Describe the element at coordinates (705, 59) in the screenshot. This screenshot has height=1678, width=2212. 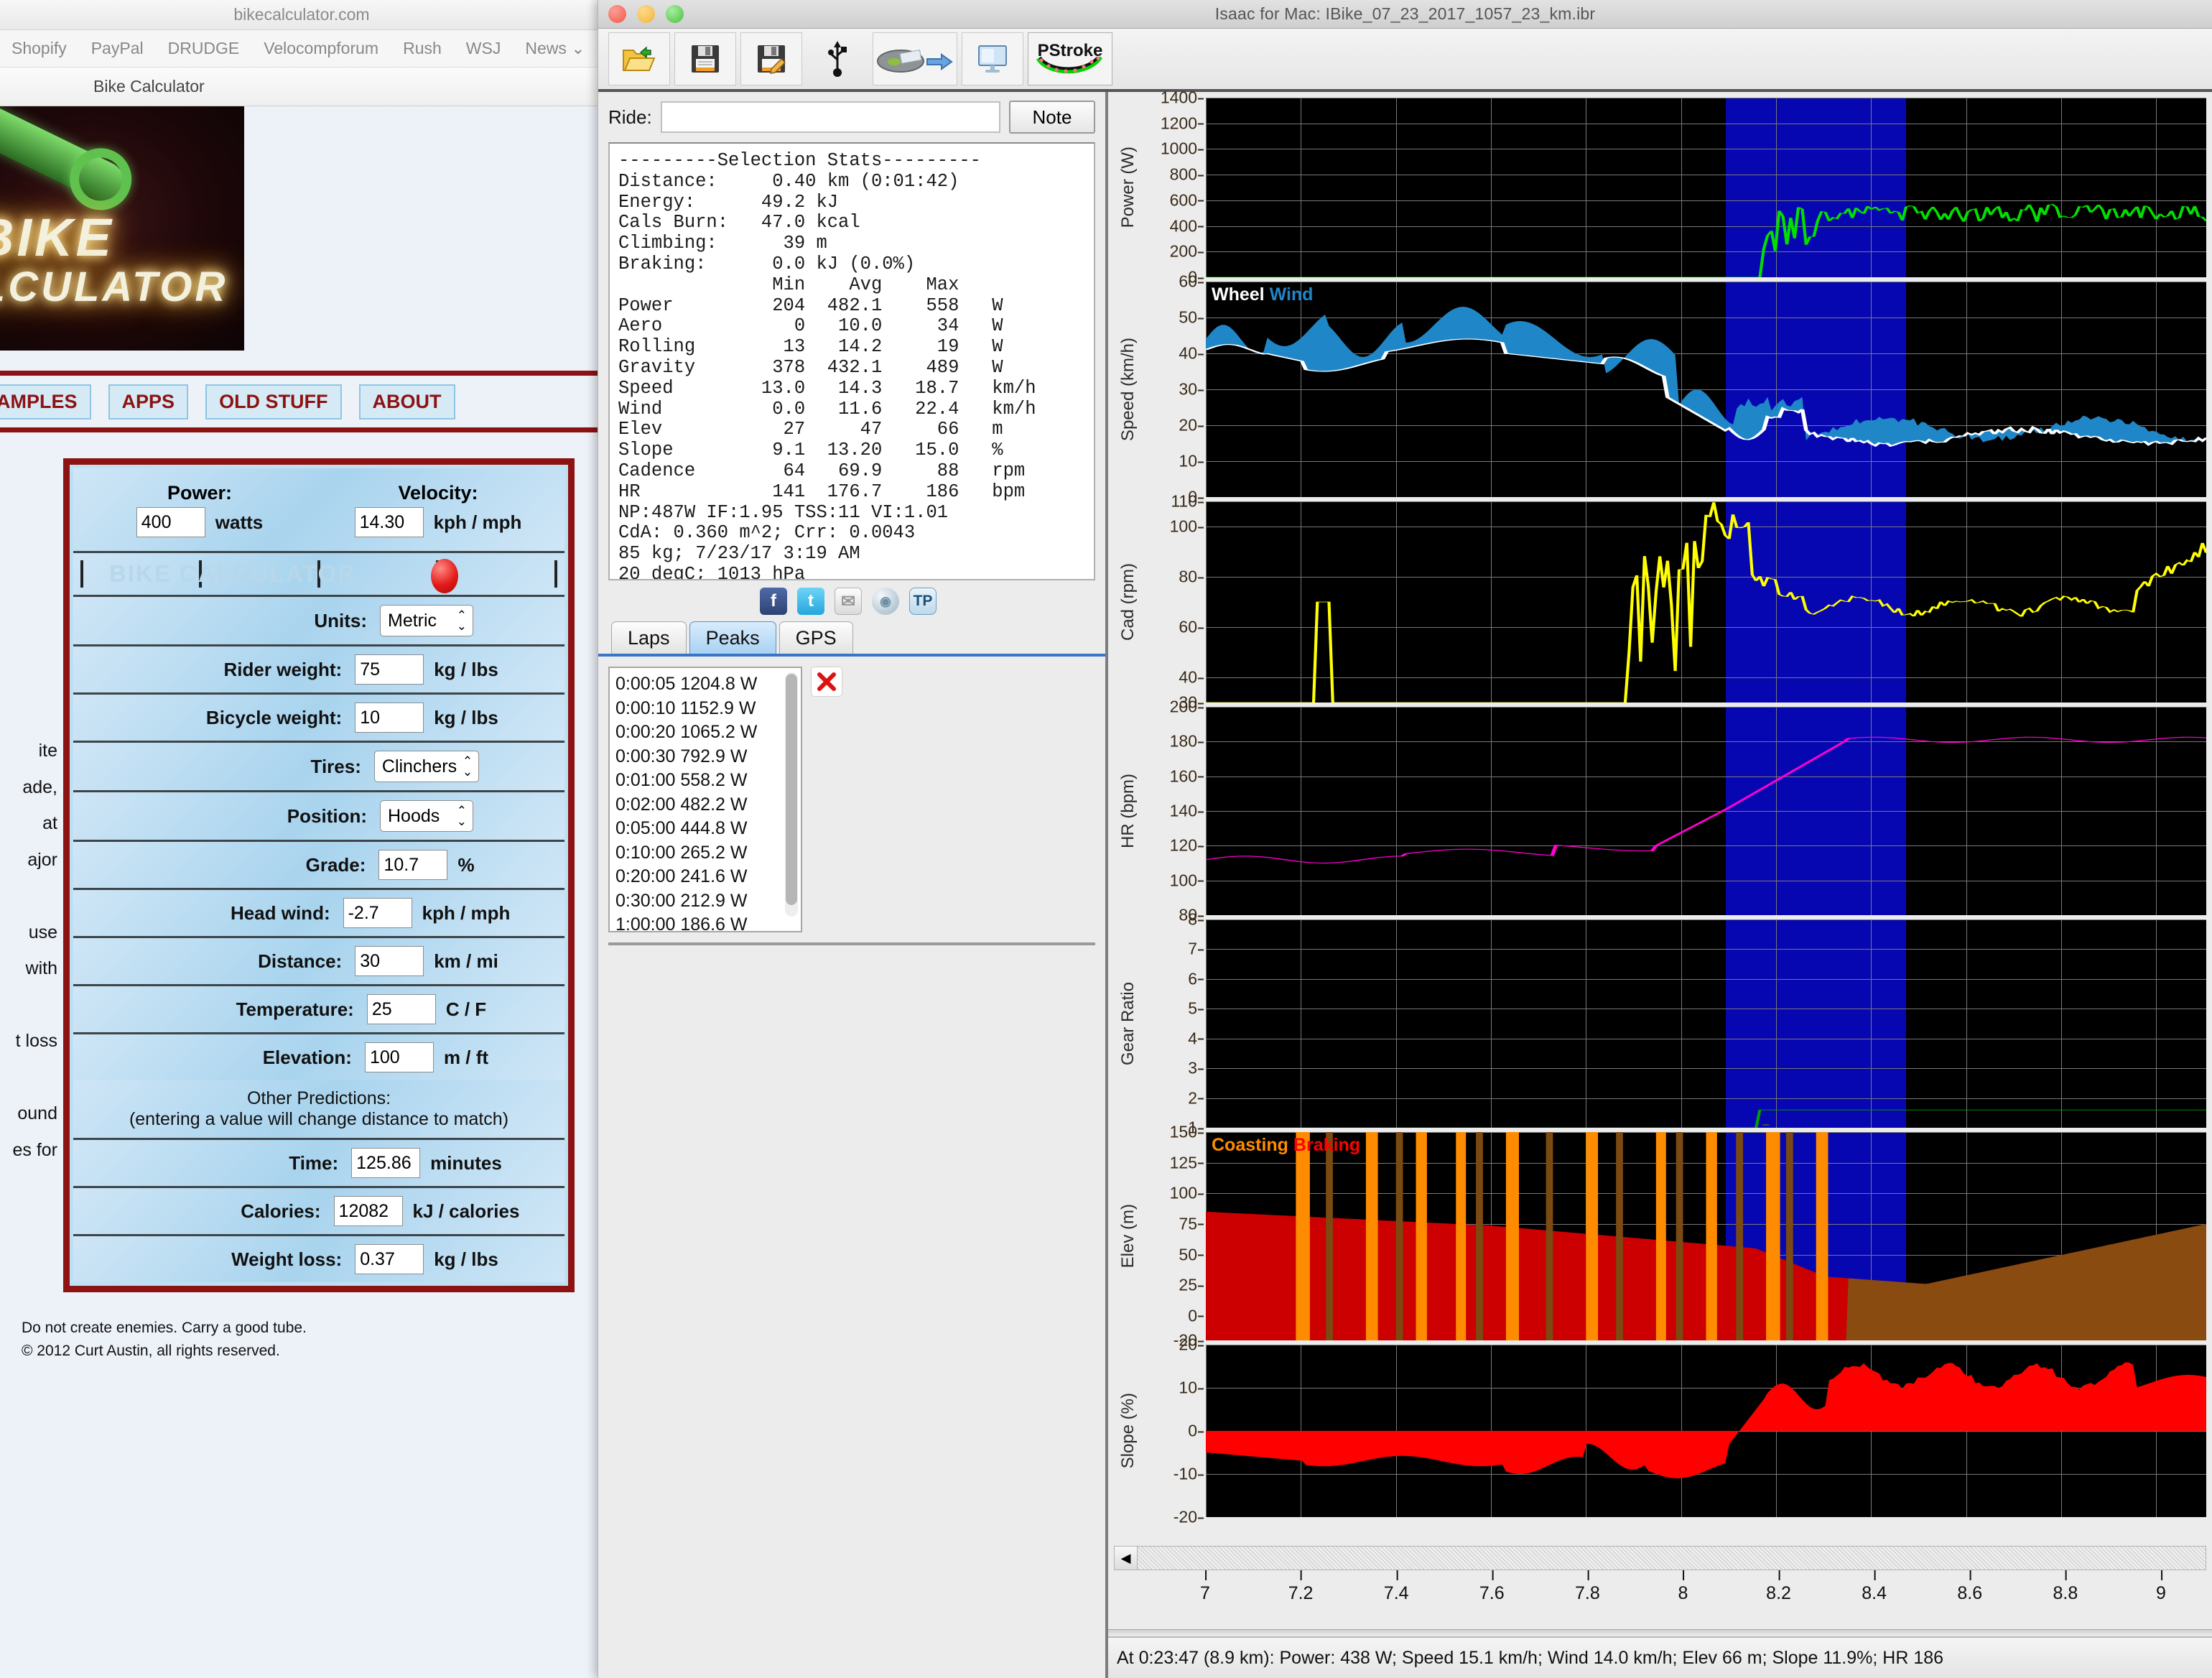
I see `save-button` at that location.